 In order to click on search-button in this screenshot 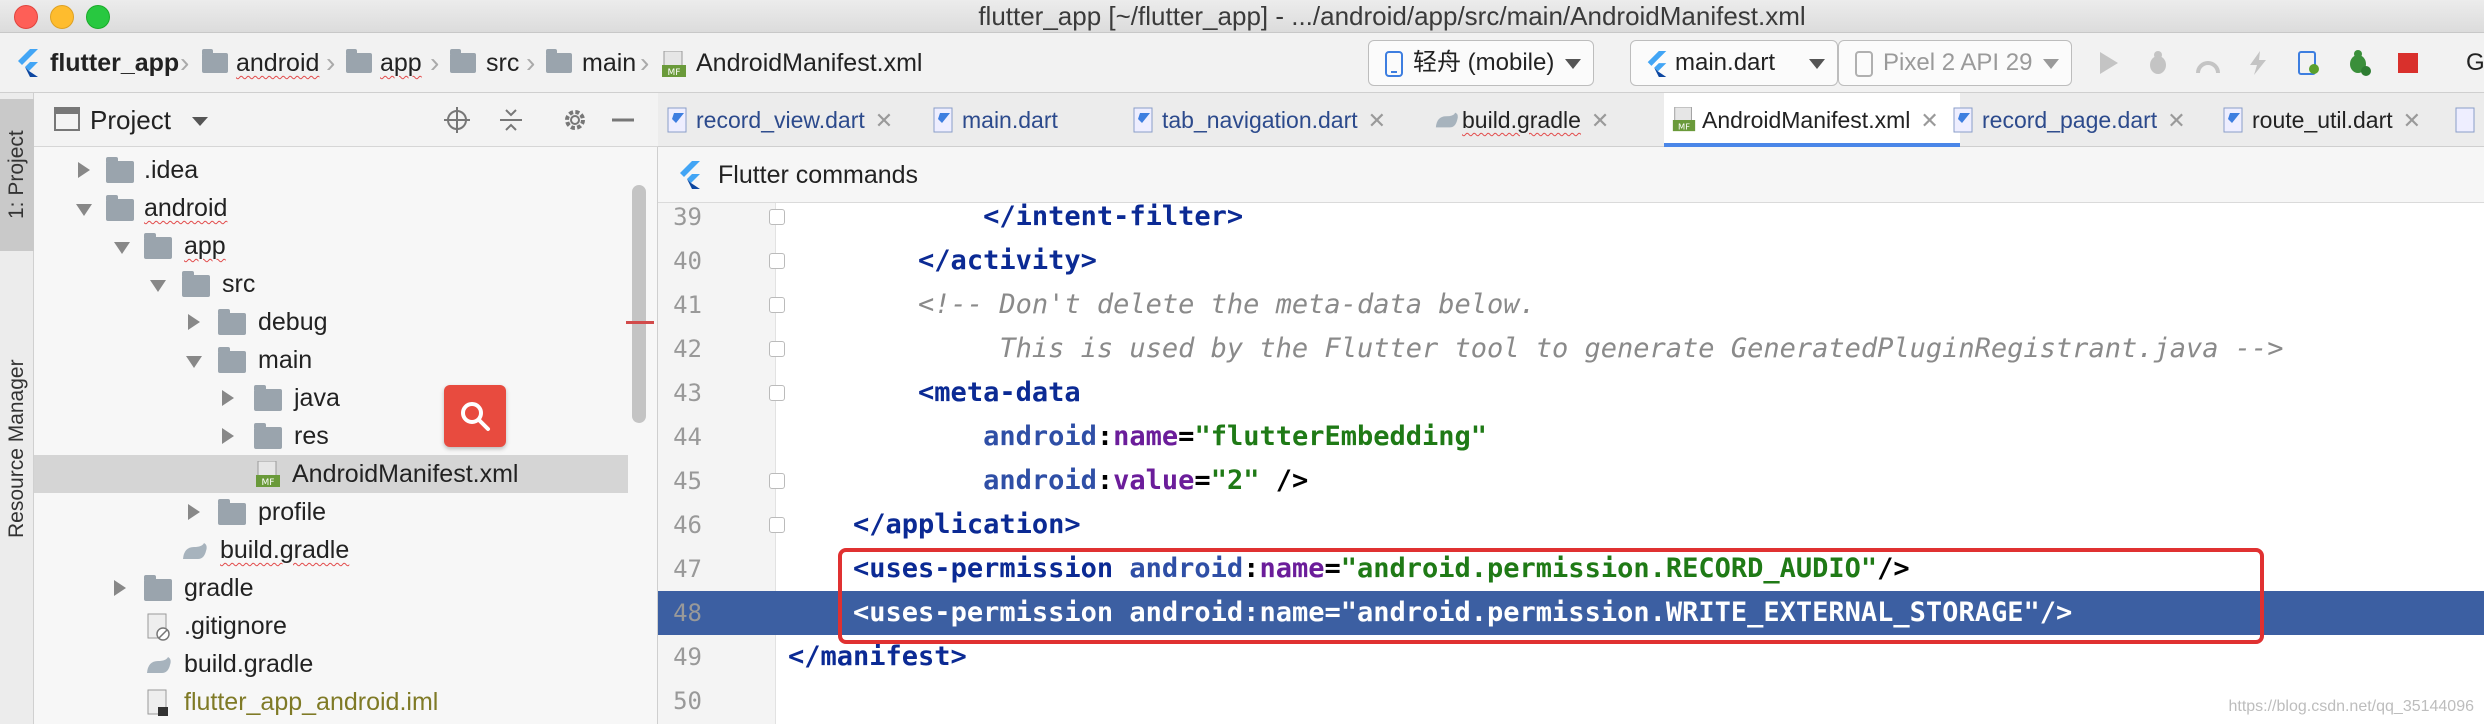, I will do `click(475, 416)`.